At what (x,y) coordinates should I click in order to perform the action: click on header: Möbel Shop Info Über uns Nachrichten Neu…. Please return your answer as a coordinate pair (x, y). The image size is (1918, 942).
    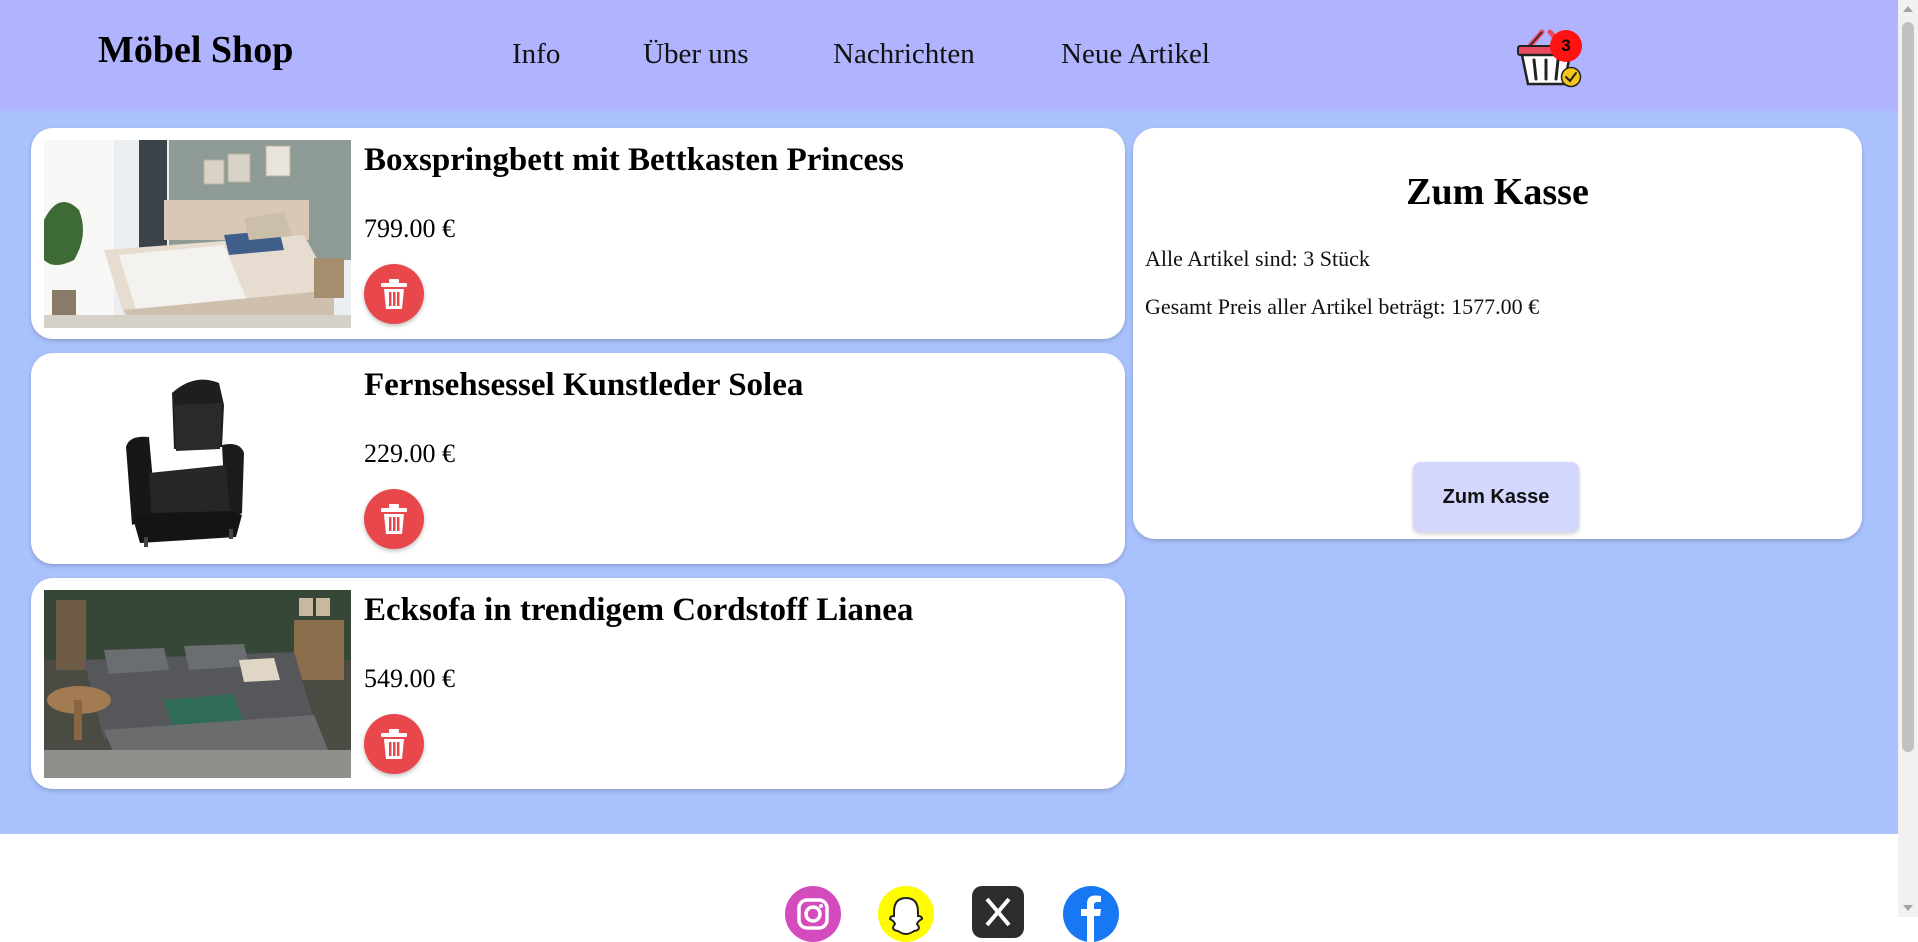
    Looking at the image, I should click on (949, 55).